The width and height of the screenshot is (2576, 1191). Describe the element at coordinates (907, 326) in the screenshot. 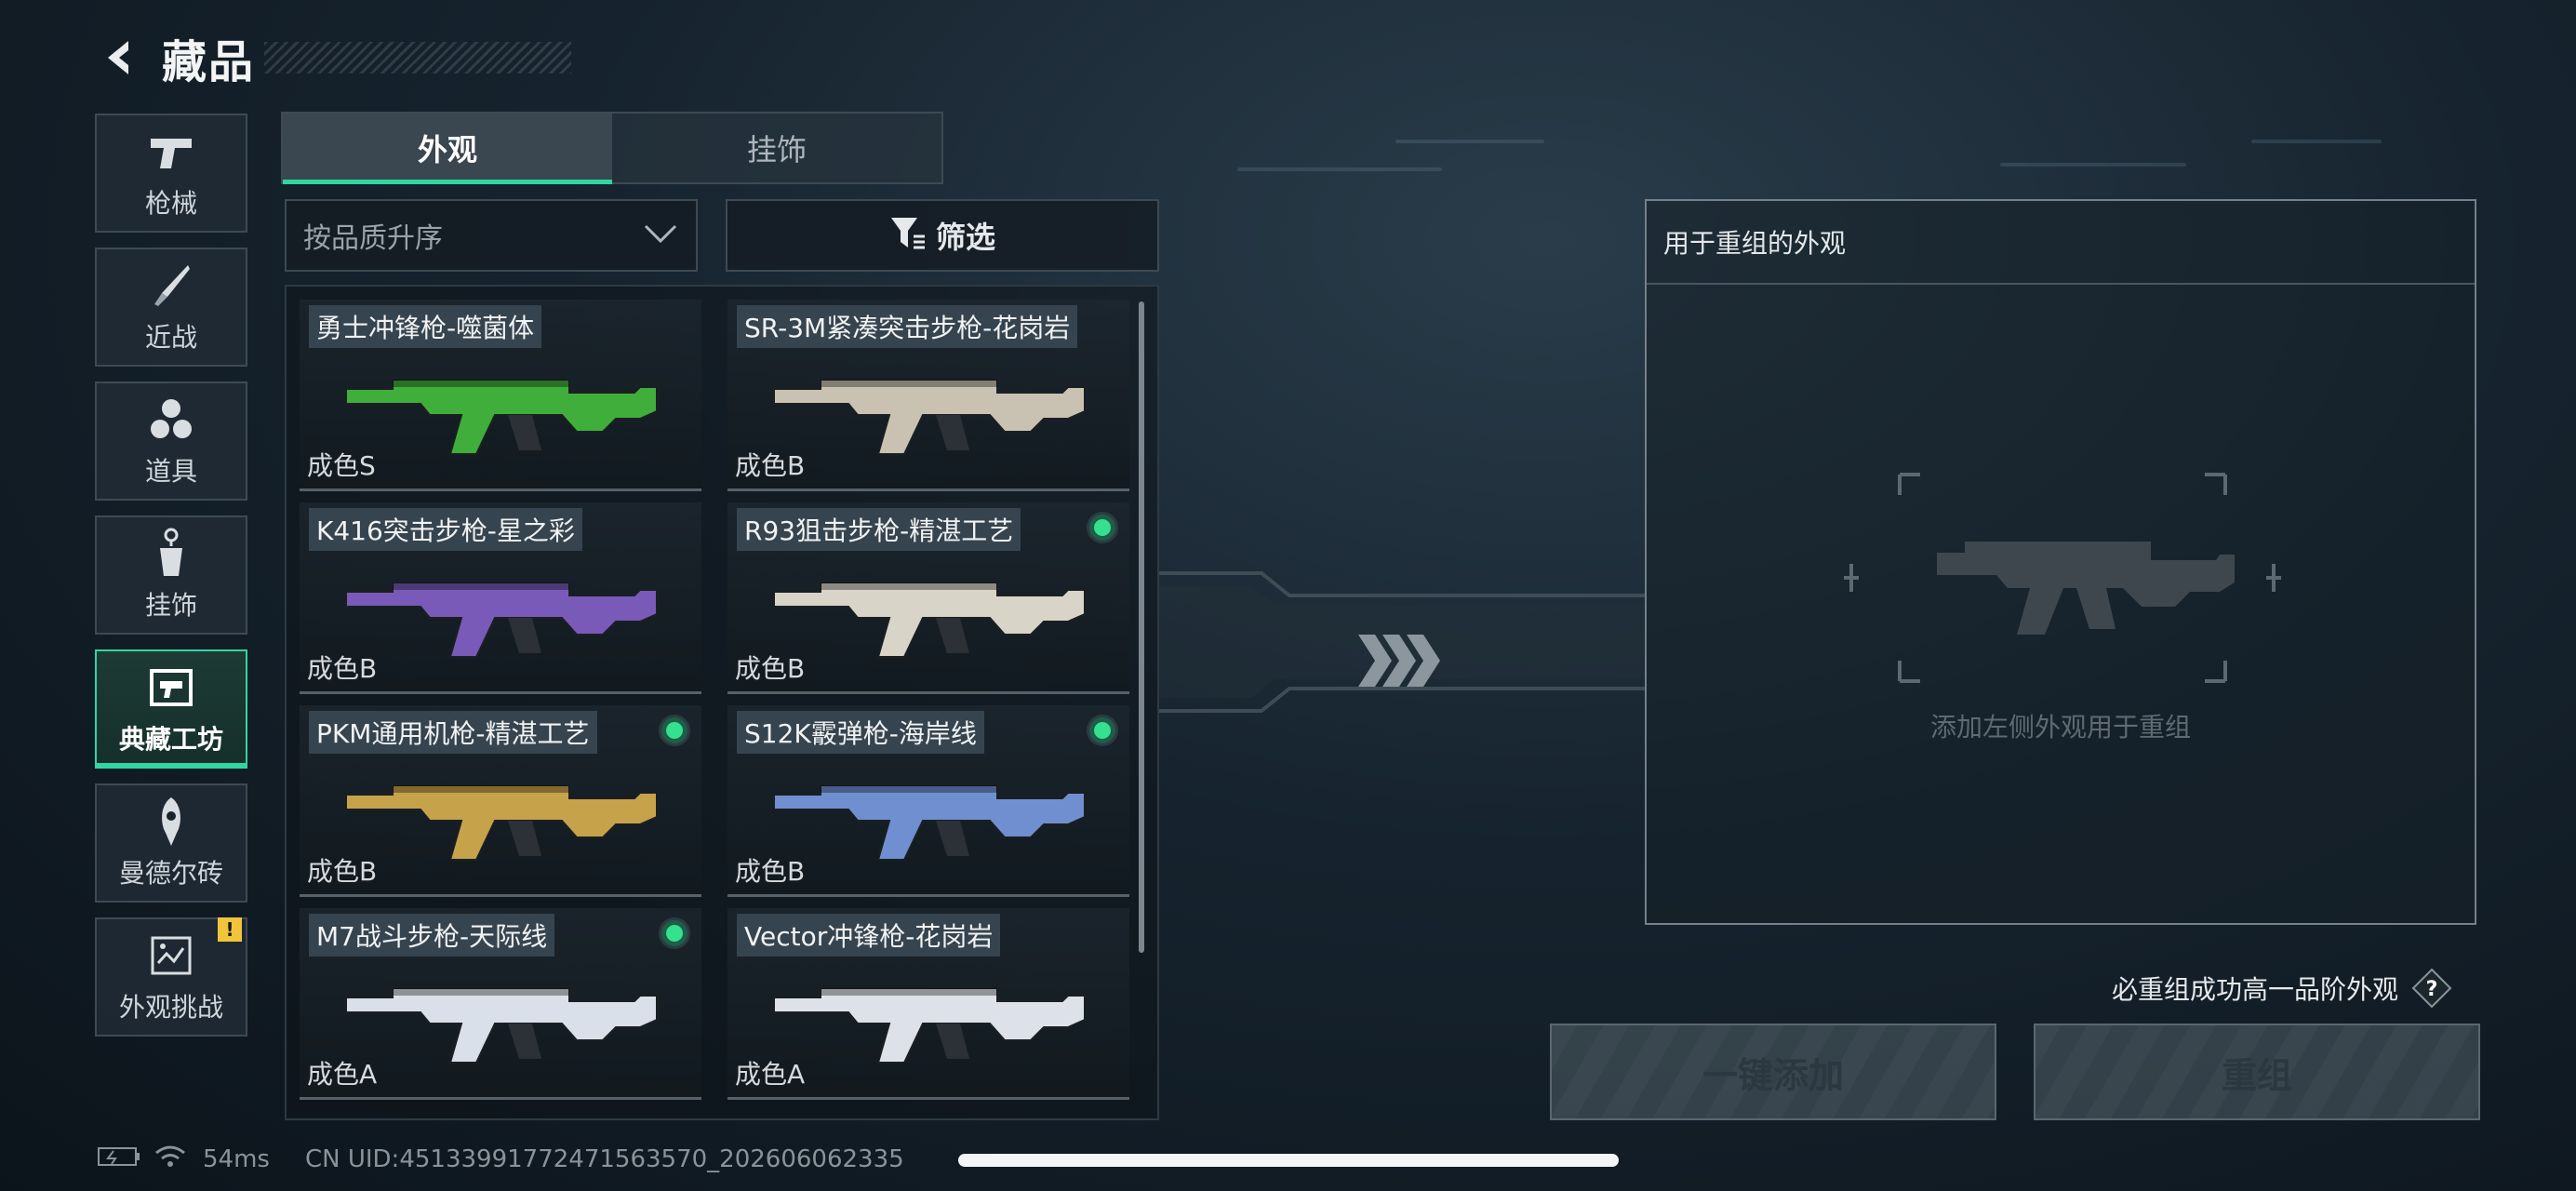

I see `skin-name: SR-3M紧凑突击步枪-花岗岩` at that location.